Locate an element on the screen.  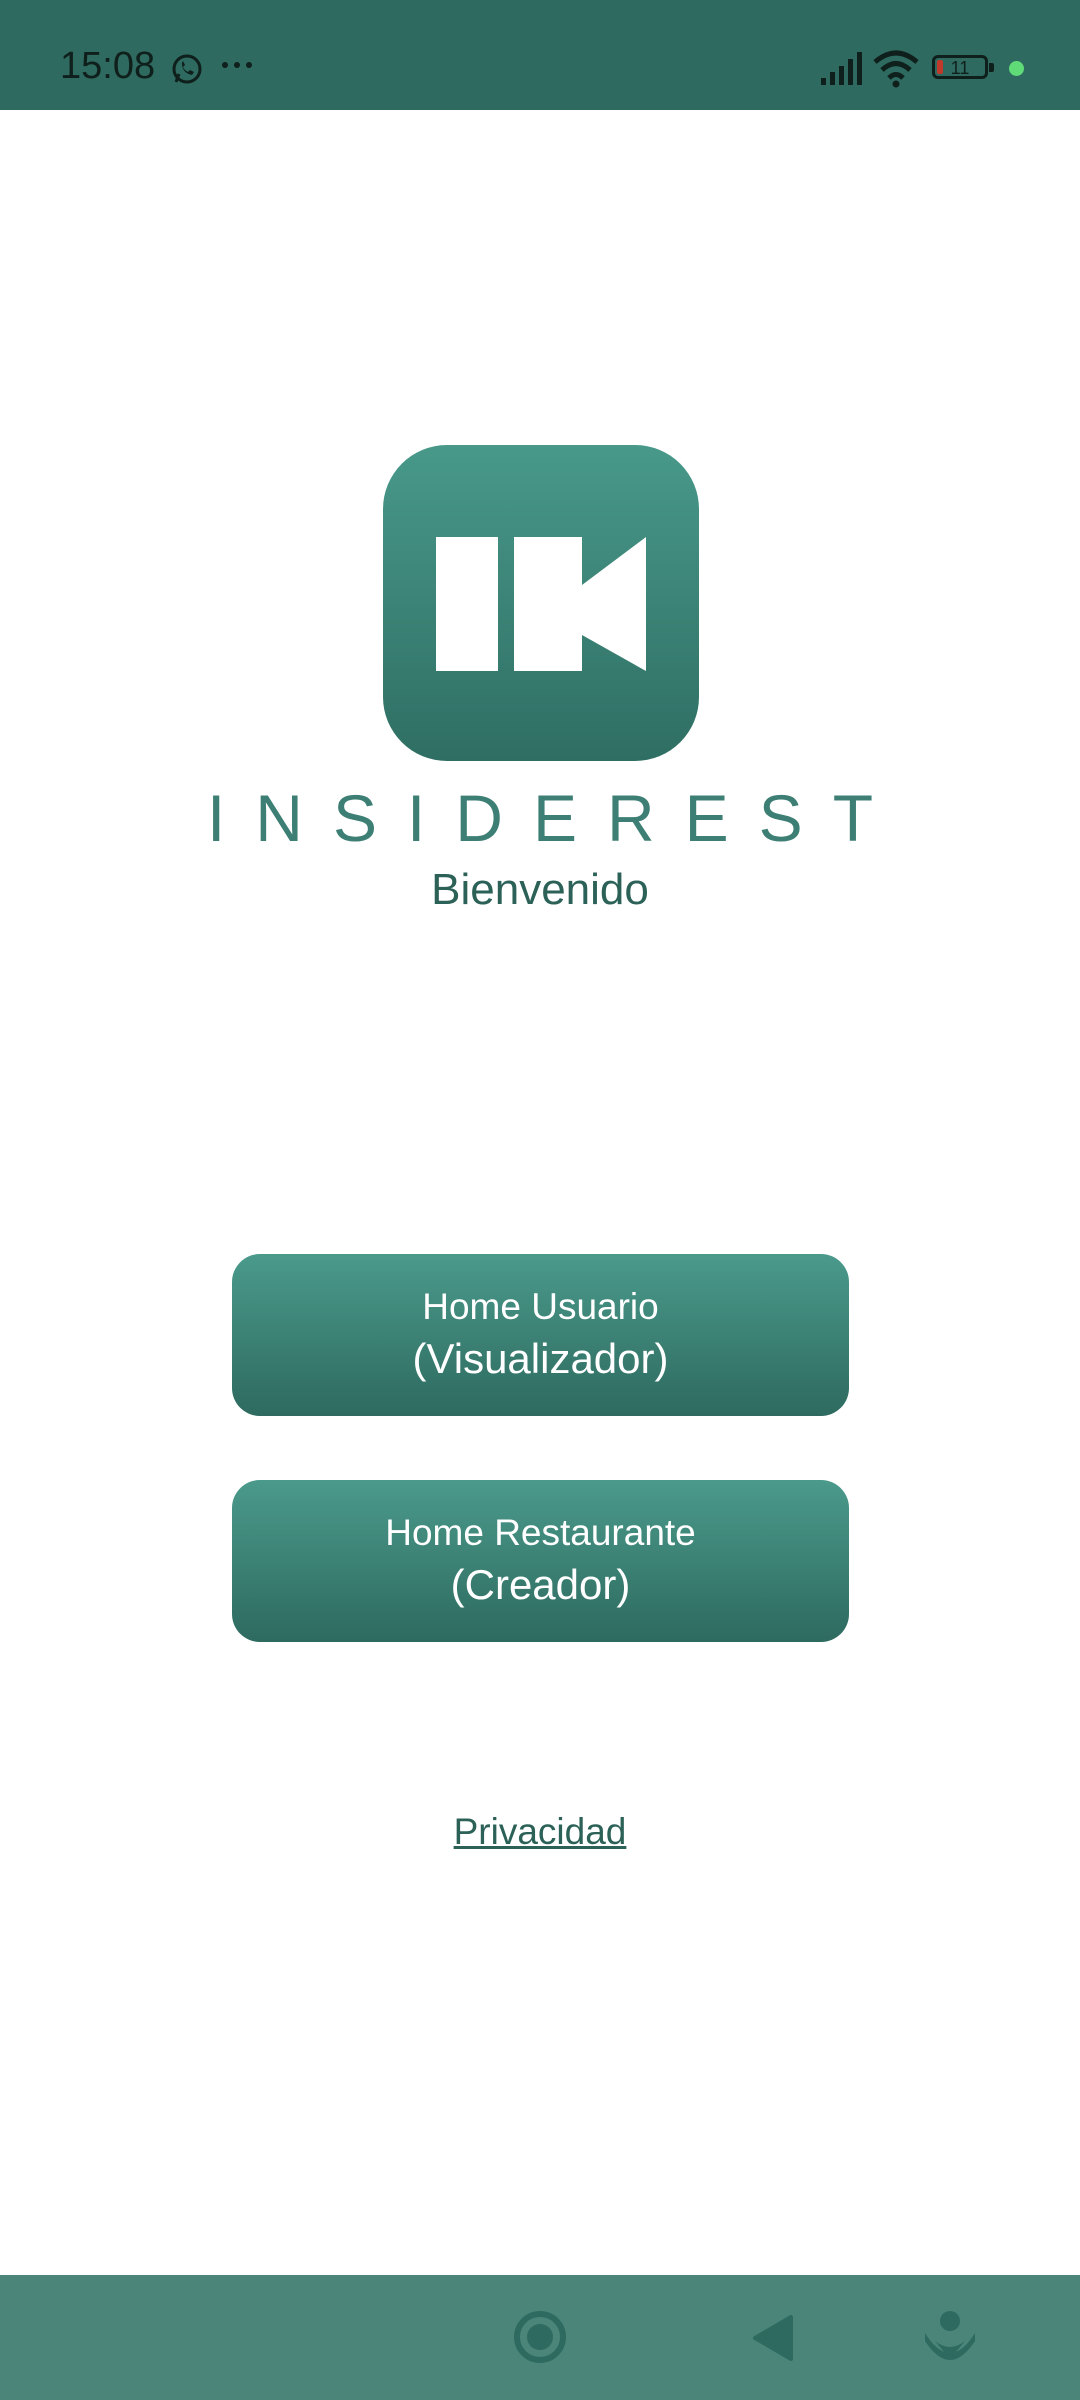
signal-icon is located at coordinates (841, 68).